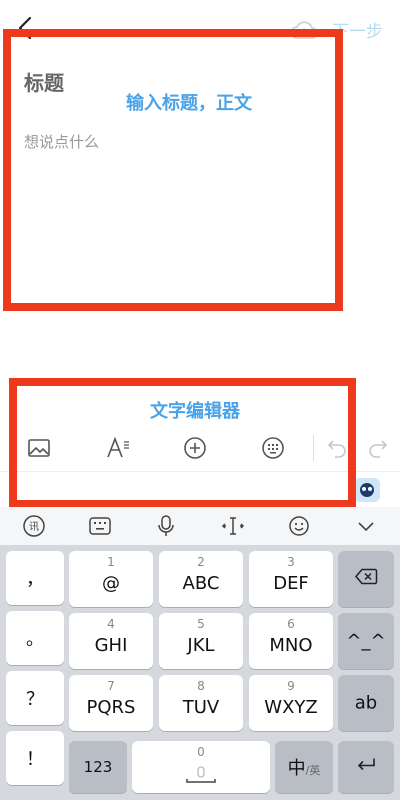  I want to click on key-8: 8 TUV, so click(201, 703).